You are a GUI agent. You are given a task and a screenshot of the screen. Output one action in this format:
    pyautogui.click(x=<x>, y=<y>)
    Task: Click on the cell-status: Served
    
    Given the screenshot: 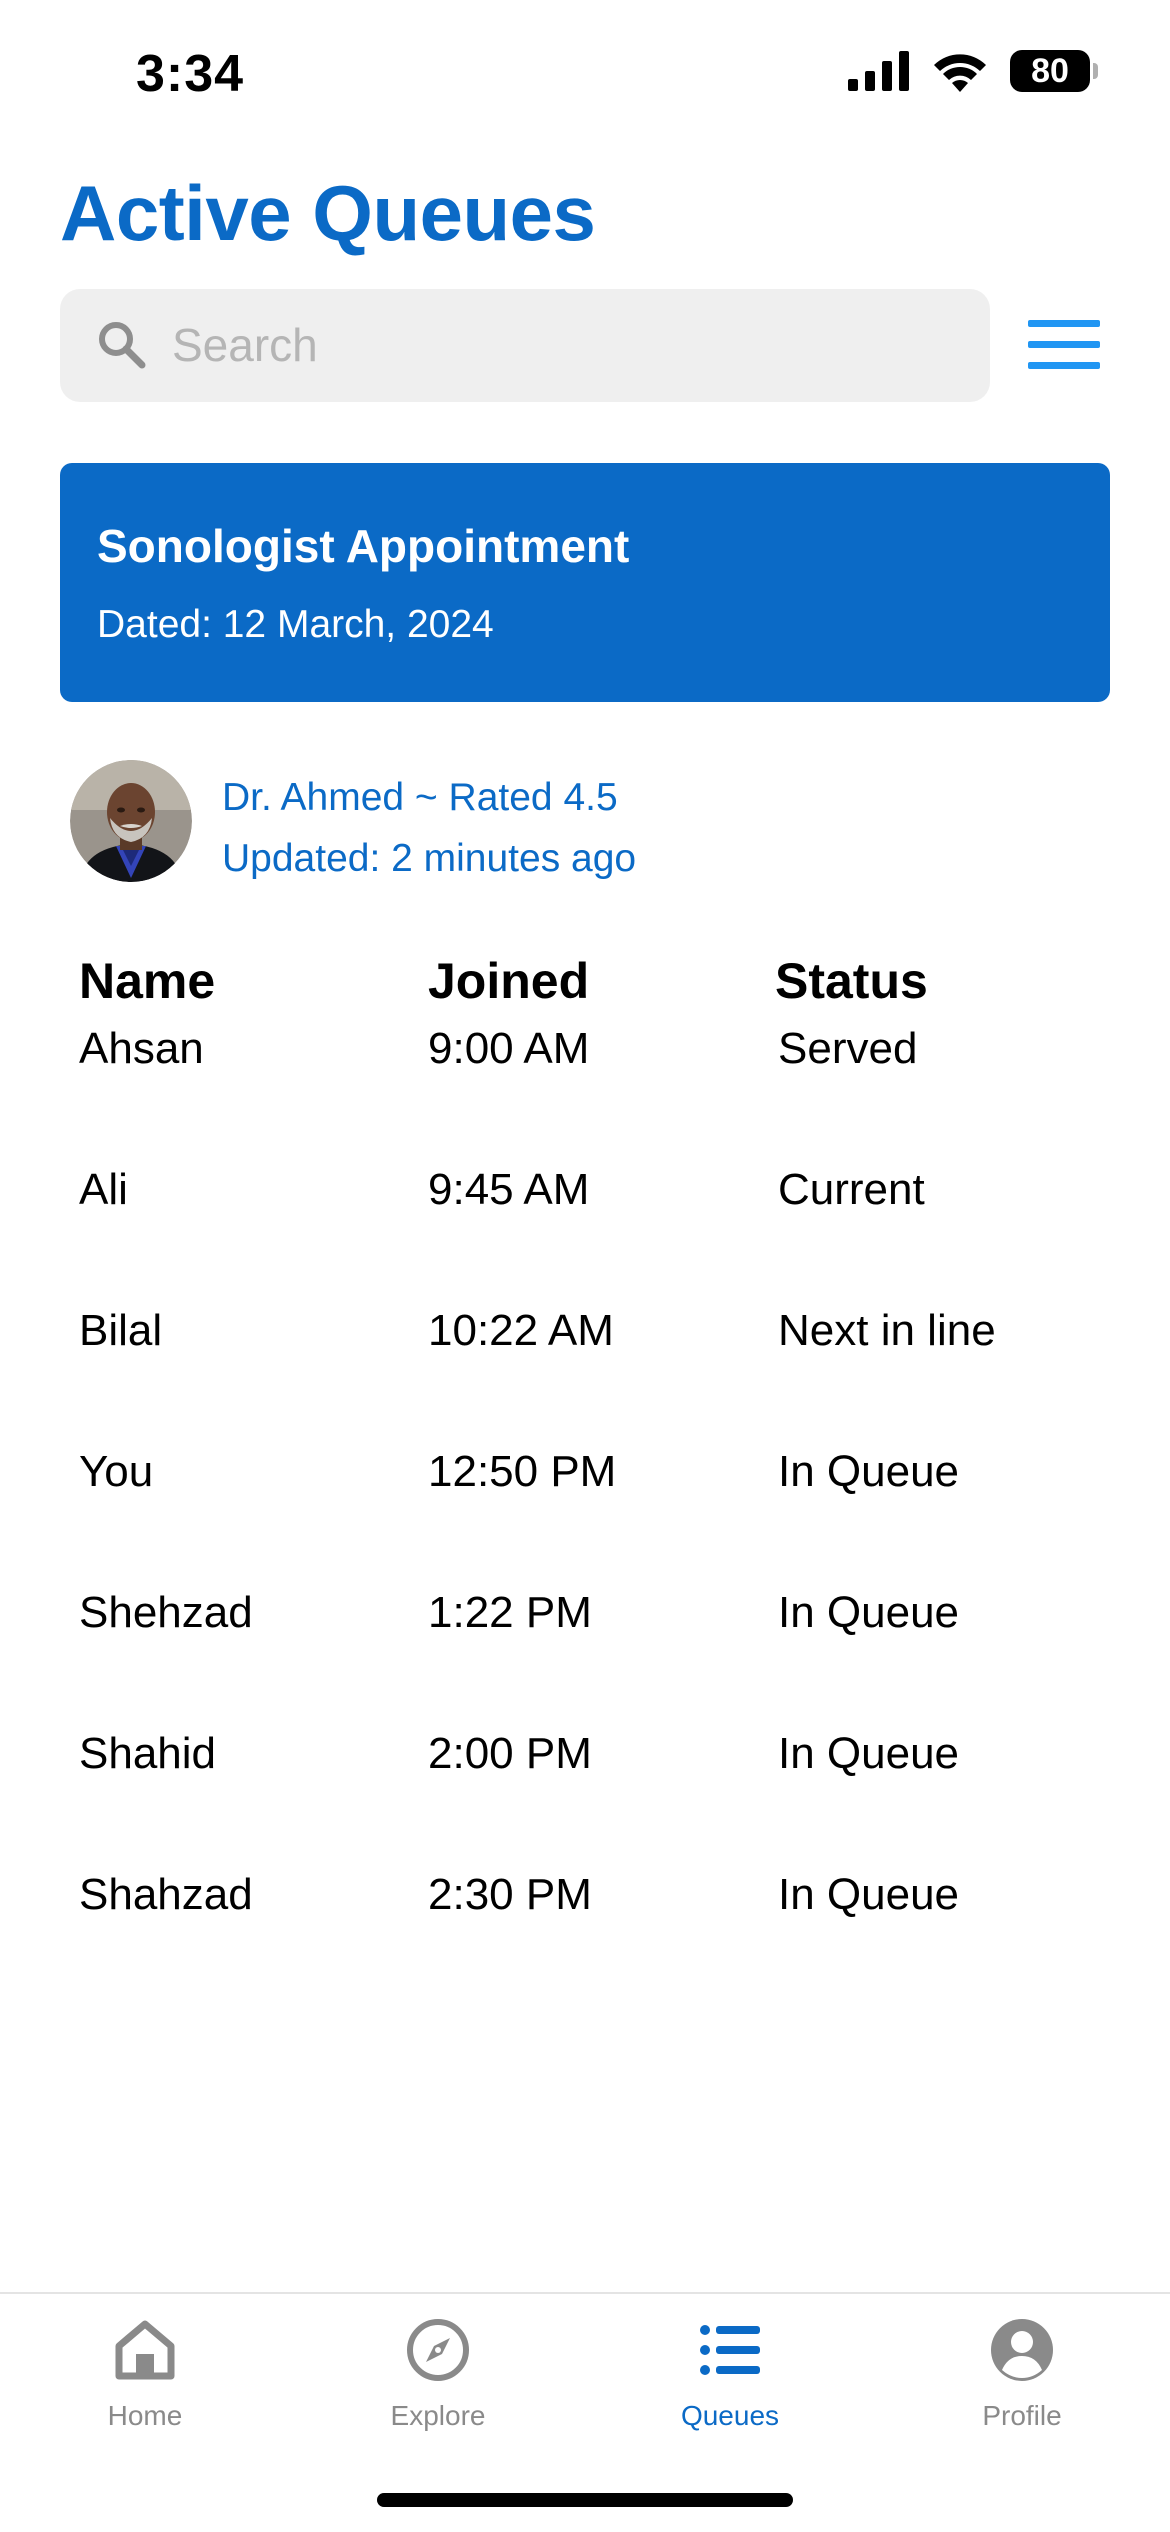 What is the action you would take?
    pyautogui.click(x=848, y=1048)
    